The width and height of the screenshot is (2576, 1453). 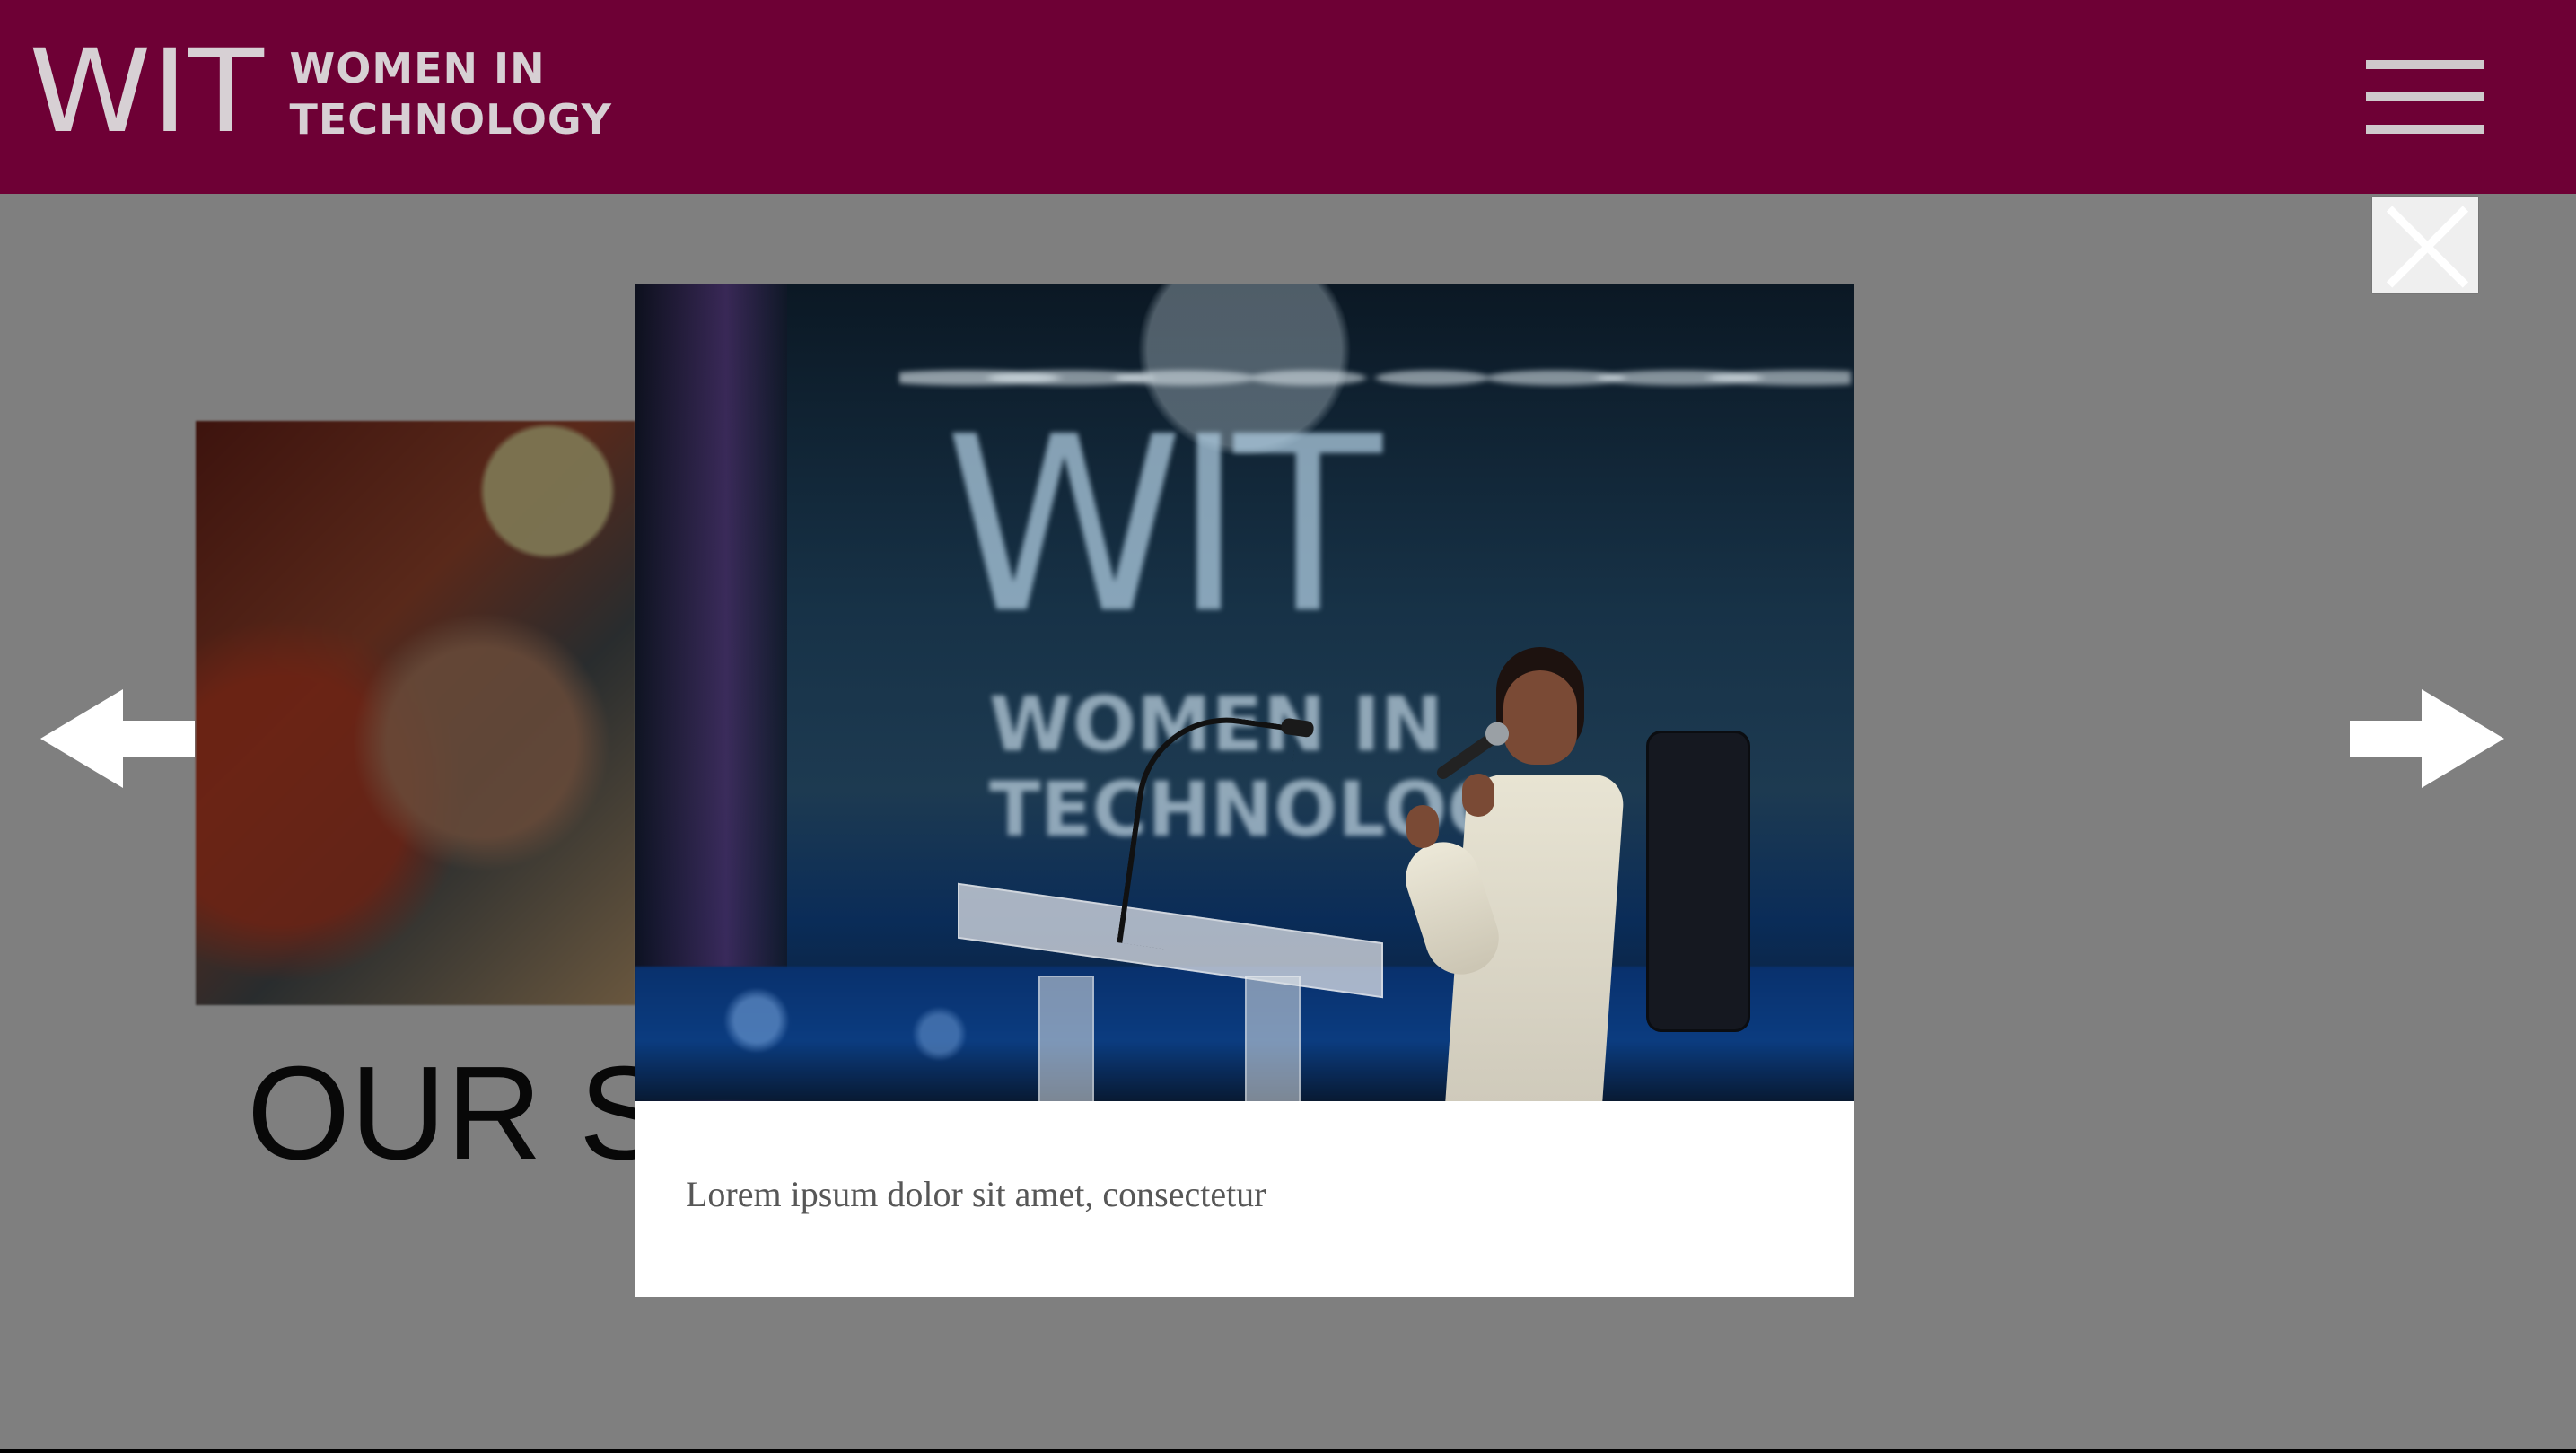 What do you see at coordinates (2425, 245) in the screenshot?
I see `close-icon` at bounding box center [2425, 245].